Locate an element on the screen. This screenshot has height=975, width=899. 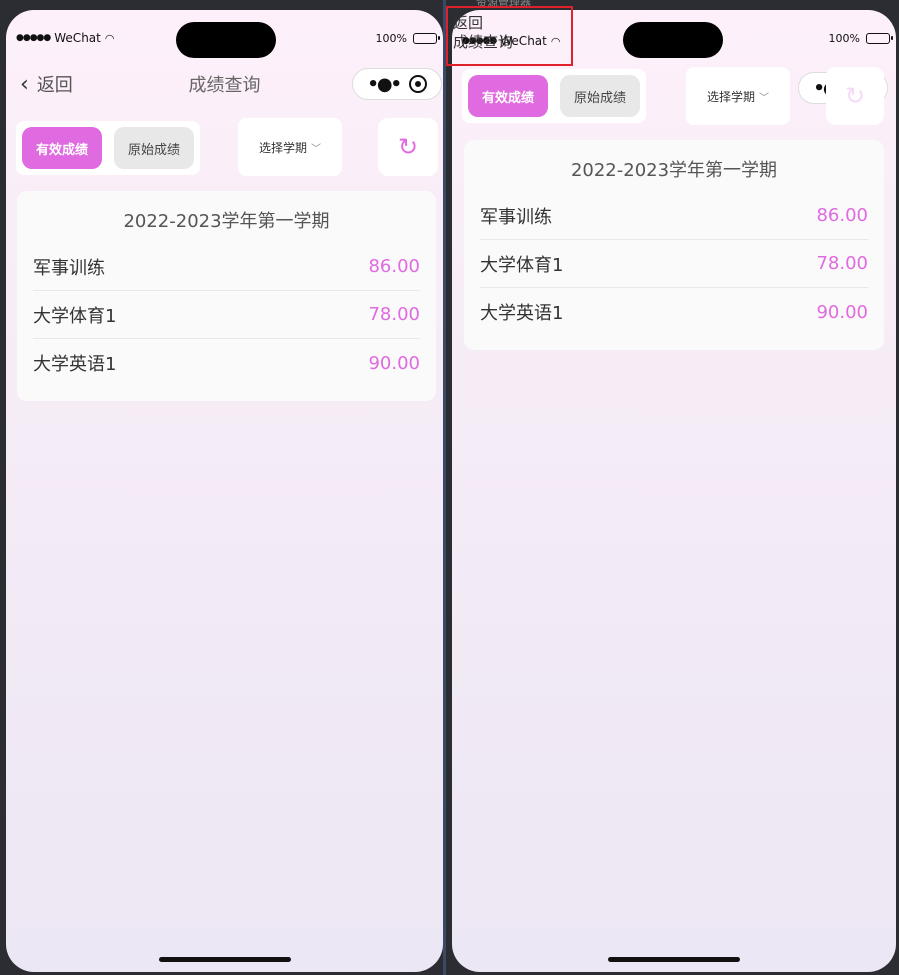
window-divider is located at coordinates (444, 487).